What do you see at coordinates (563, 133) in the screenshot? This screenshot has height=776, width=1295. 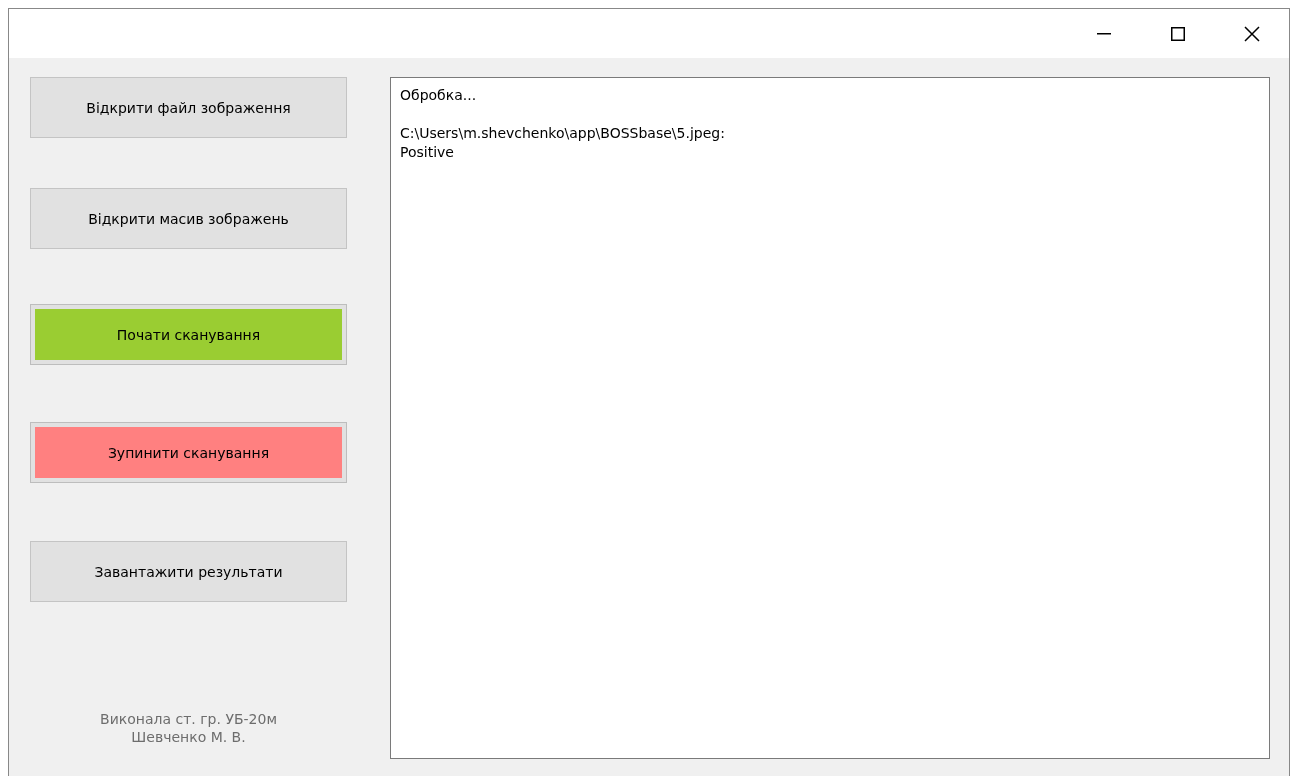 I see `output-line: C:\Users\m.shevchenko\app\BOSSbase\5.jpeg:` at bounding box center [563, 133].